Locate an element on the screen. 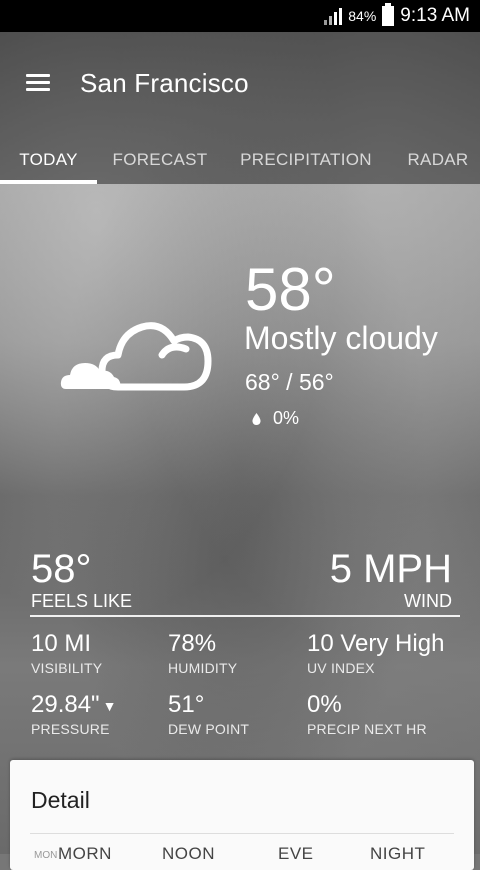 The height and width of the screenshot is (870, 480). battery-percent: 84% is located at coordinates (362, 16).